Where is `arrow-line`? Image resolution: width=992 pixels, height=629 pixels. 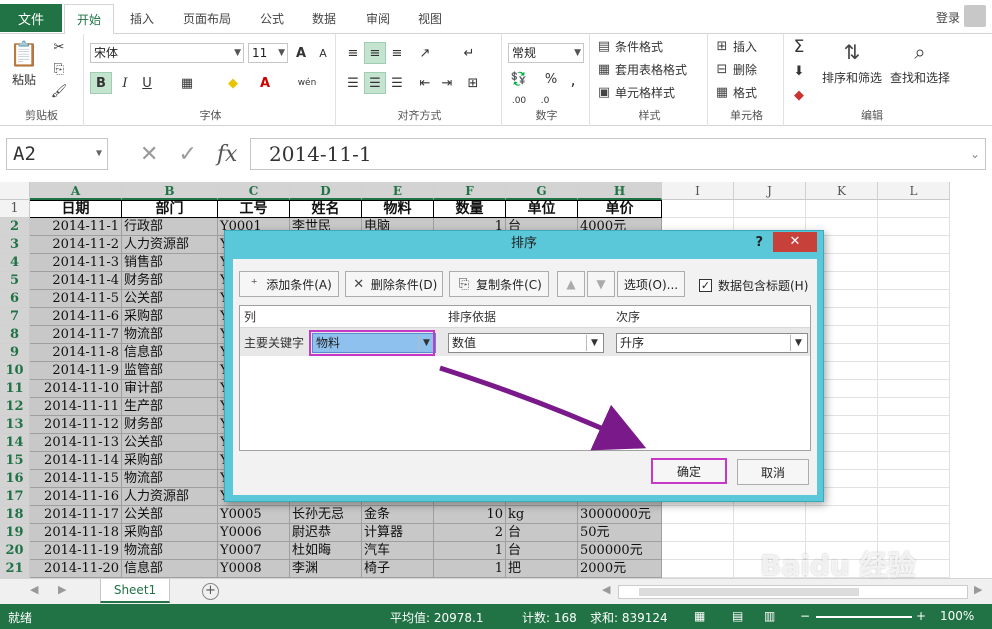 arrow-line is located at coordinates (543, 408).